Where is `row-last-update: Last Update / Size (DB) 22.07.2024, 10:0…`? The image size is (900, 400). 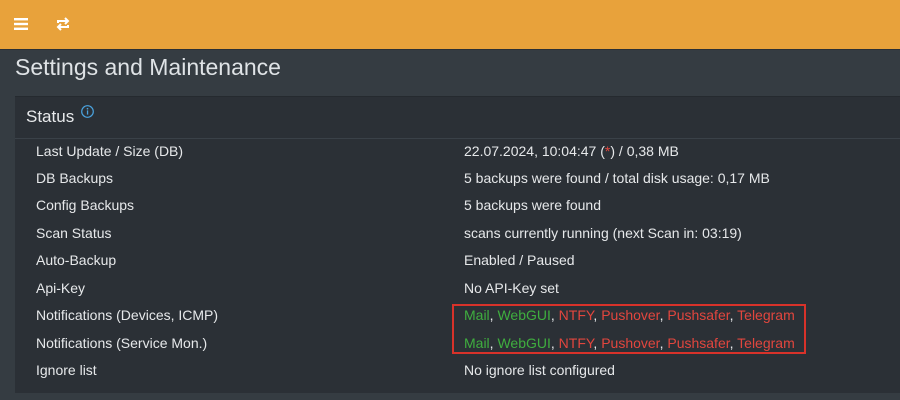
row-last-update: Last Update / Size (DB) 22.07.2024, 10:0… is located at coordinates (457, 151).